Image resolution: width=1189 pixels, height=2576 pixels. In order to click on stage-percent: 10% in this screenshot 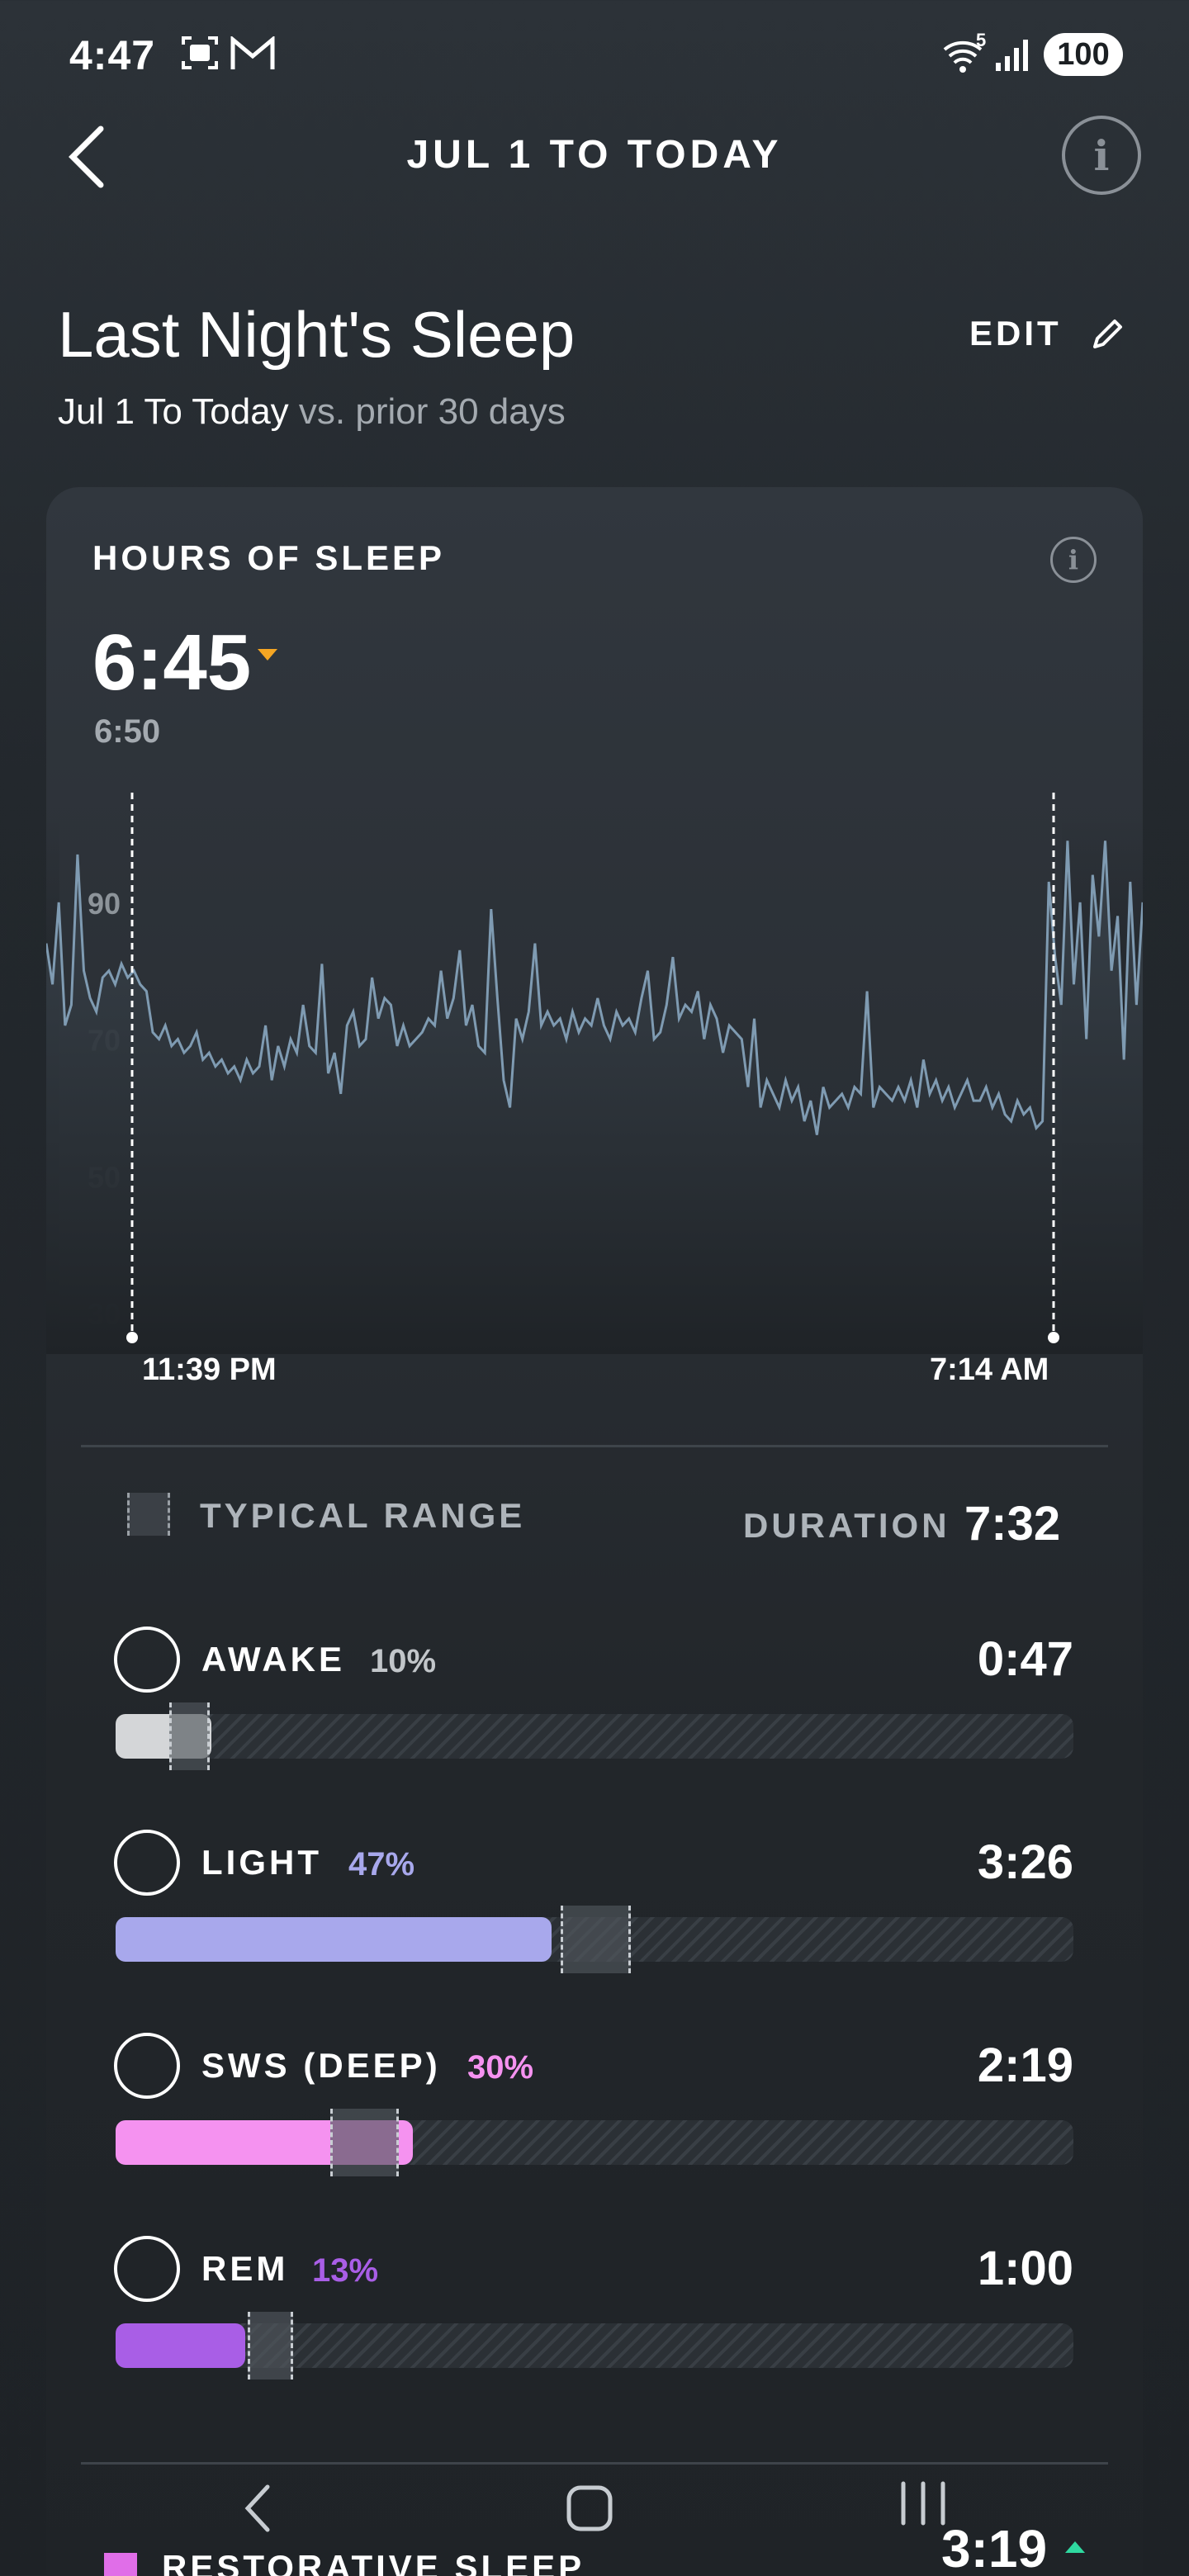, I will do `click(403, 1661)`.